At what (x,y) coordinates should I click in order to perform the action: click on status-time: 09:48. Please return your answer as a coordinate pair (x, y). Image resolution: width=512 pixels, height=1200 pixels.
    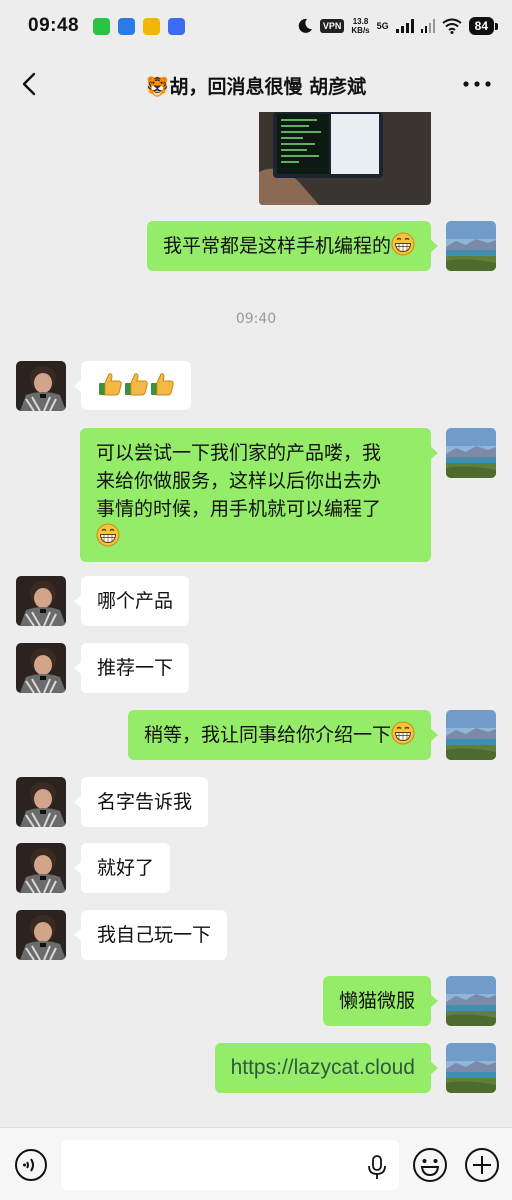
    Looking at the image, I should click on (54, 25).